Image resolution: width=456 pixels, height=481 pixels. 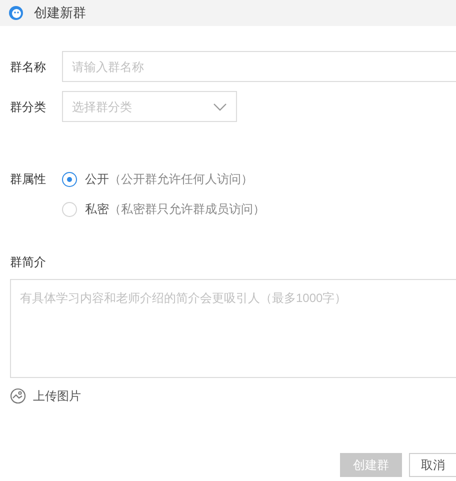 I want to click on image-icon, so click(x=18, y=396).